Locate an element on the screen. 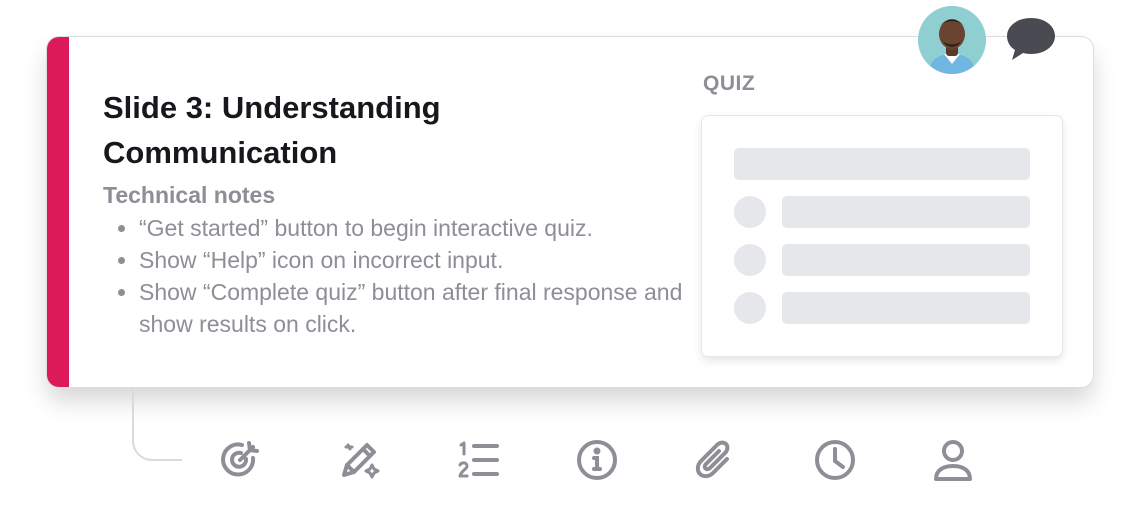 The height and width of the screenshot is (514, 1139). quiz-preview is located at coordinates (882, 236).